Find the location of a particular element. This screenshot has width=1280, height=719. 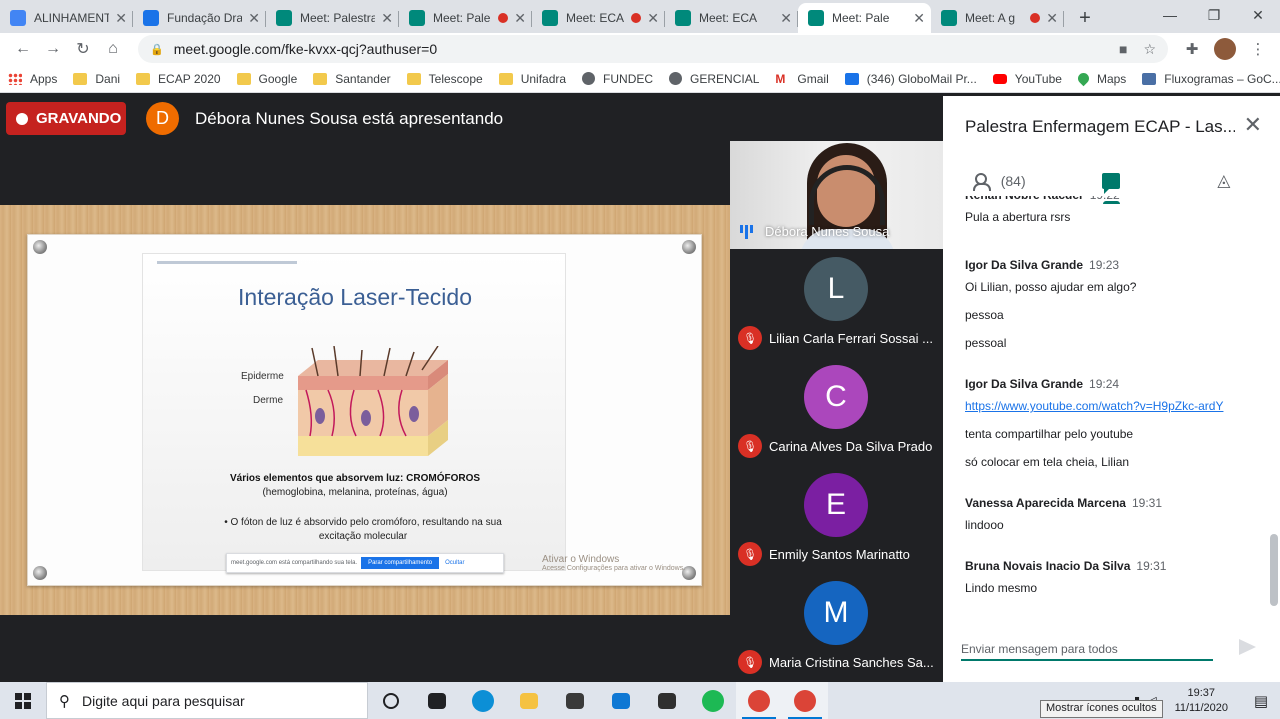

globe-icon is located at coordinates (676, 78).